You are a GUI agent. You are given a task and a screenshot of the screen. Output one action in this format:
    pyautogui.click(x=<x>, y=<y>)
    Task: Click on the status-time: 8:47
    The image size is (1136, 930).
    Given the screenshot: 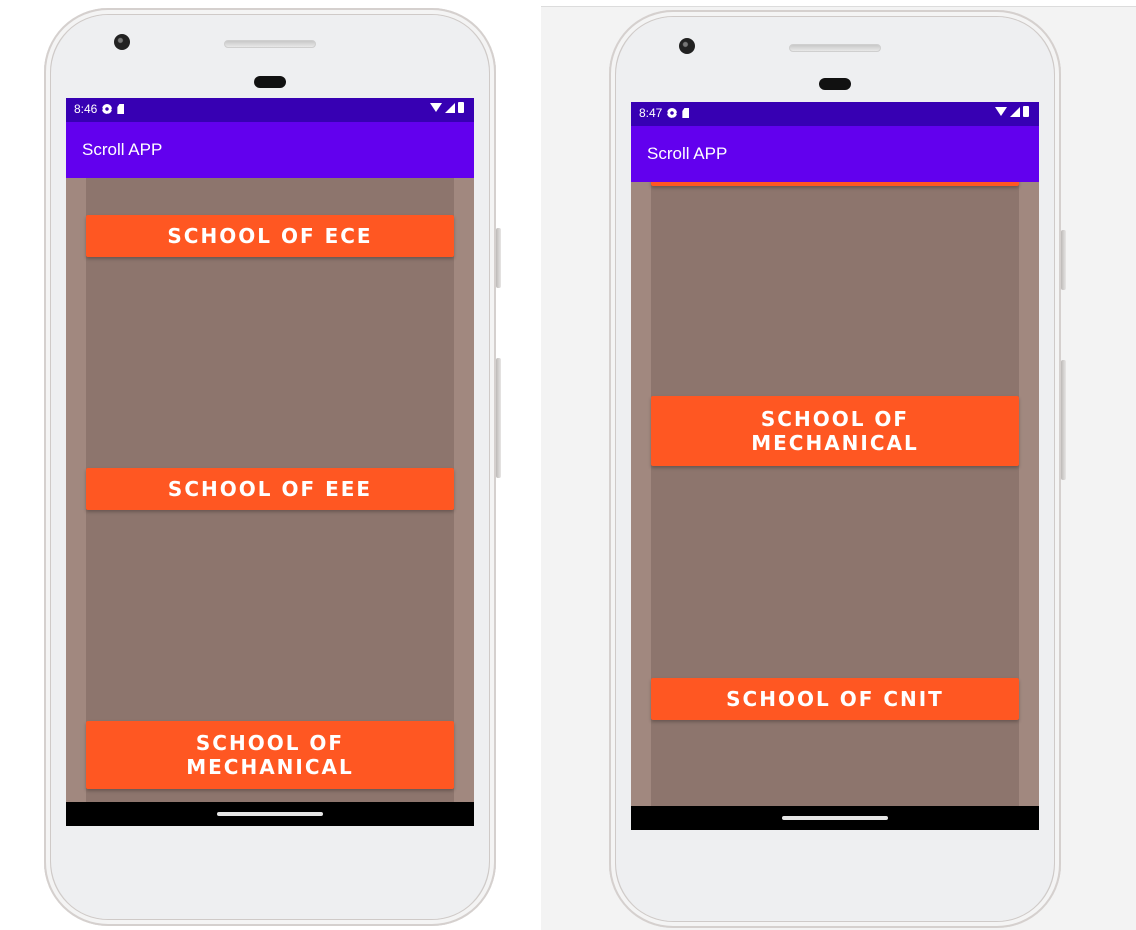 What is the action you would take?
    pyautogui.click(x=651, y=113)
    